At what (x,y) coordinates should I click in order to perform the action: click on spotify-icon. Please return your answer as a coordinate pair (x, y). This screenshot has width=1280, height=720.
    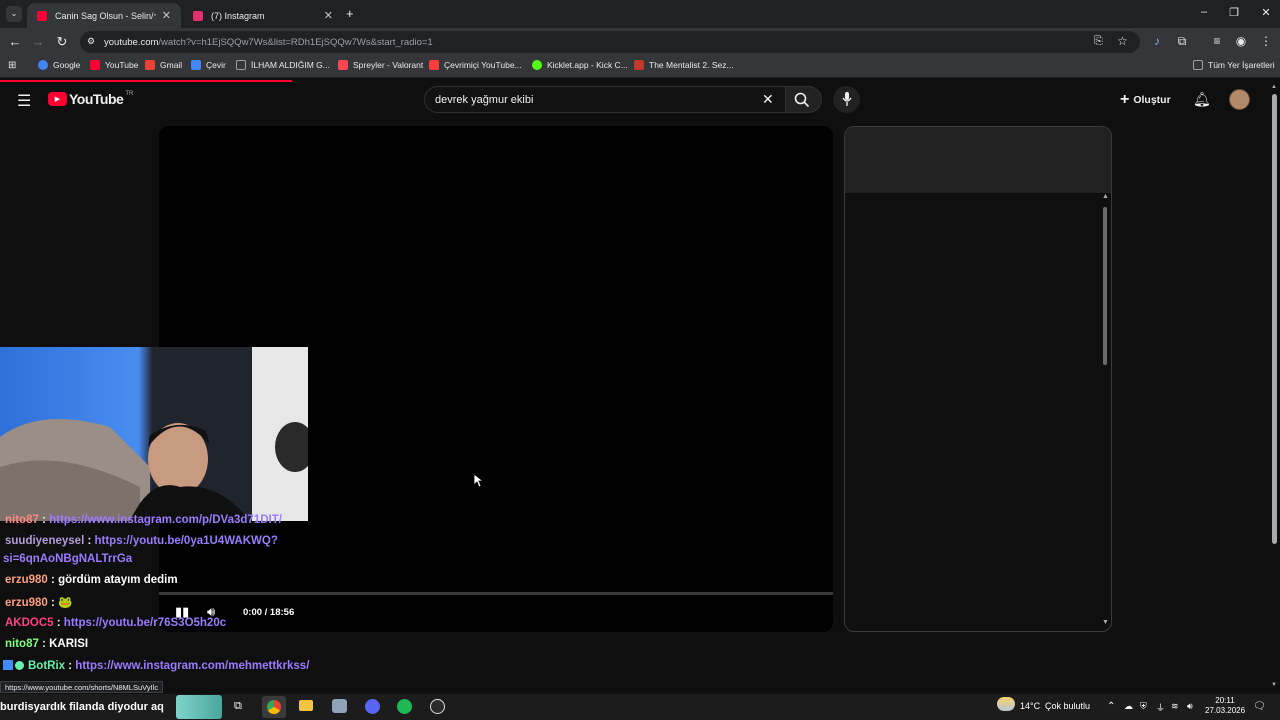
    Looking at the image, I should click on (404, 706).